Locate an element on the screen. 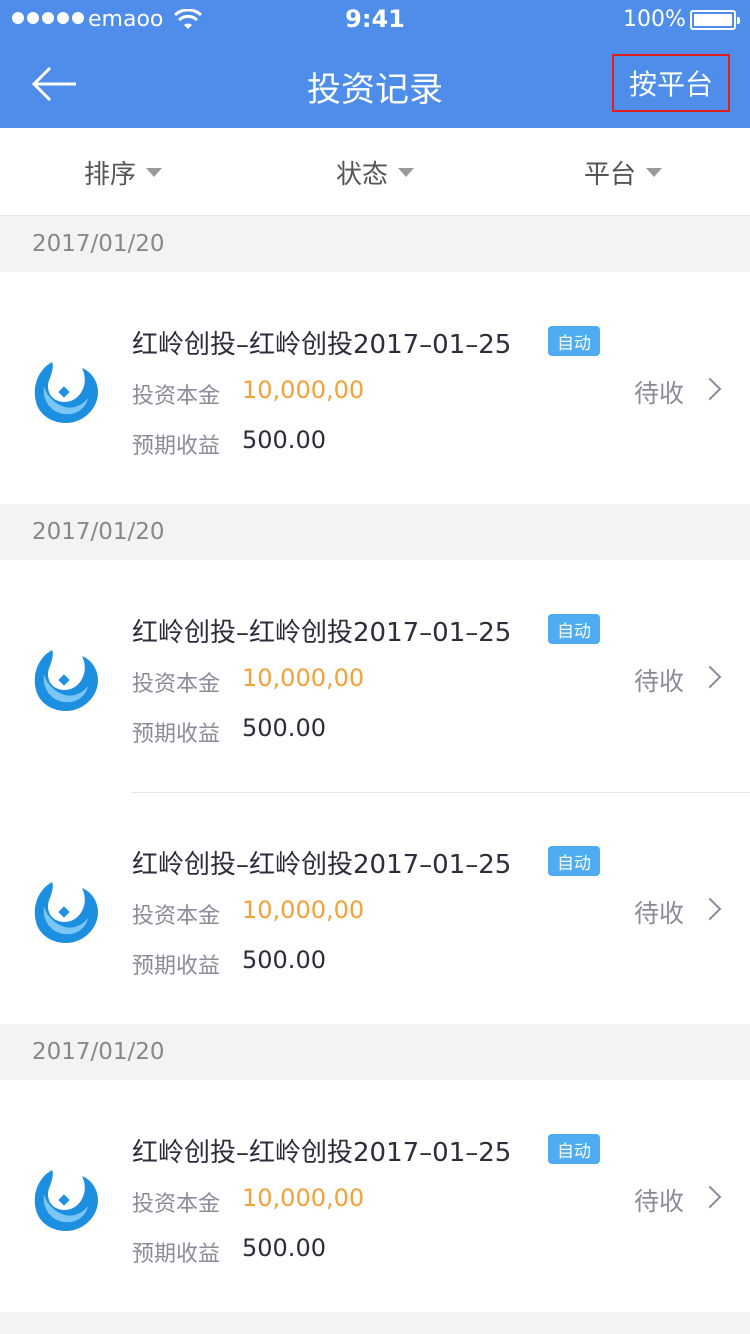 The image size is (750, 1334). filter-sort: 排序 is located at coordinates (123, 172).